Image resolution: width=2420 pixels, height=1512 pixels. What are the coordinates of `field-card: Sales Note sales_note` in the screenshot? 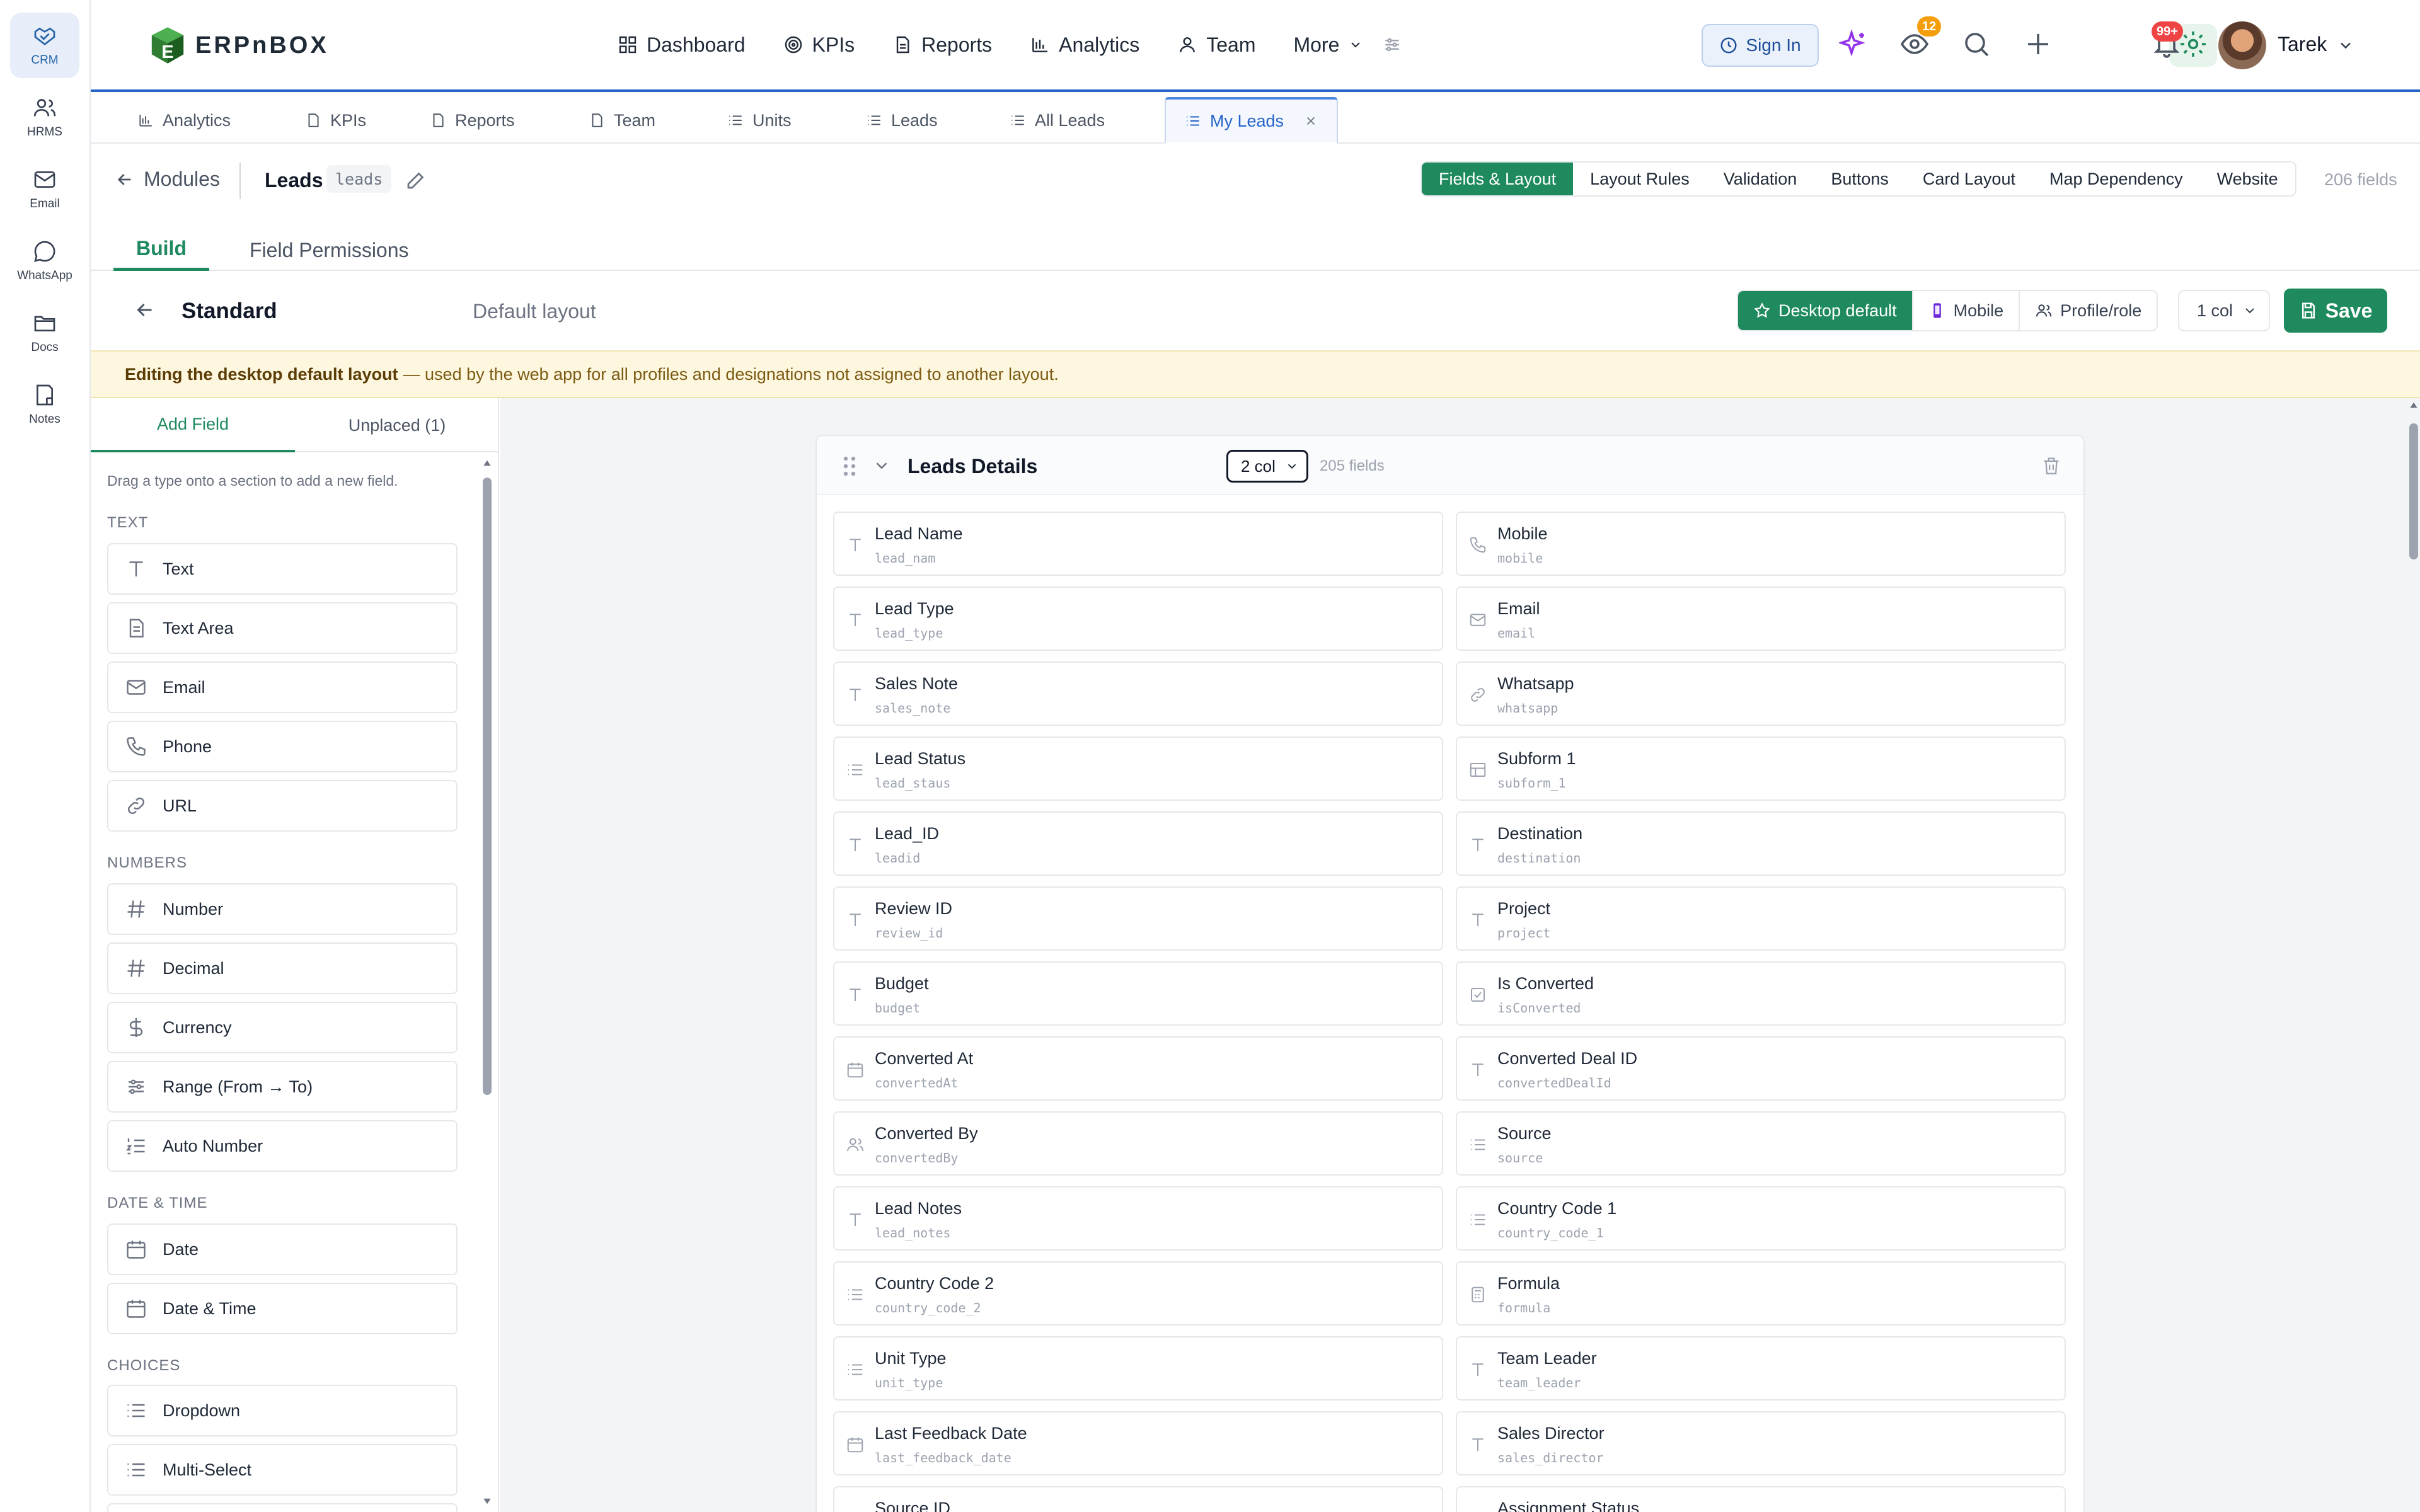 It's located at (1138, 694).